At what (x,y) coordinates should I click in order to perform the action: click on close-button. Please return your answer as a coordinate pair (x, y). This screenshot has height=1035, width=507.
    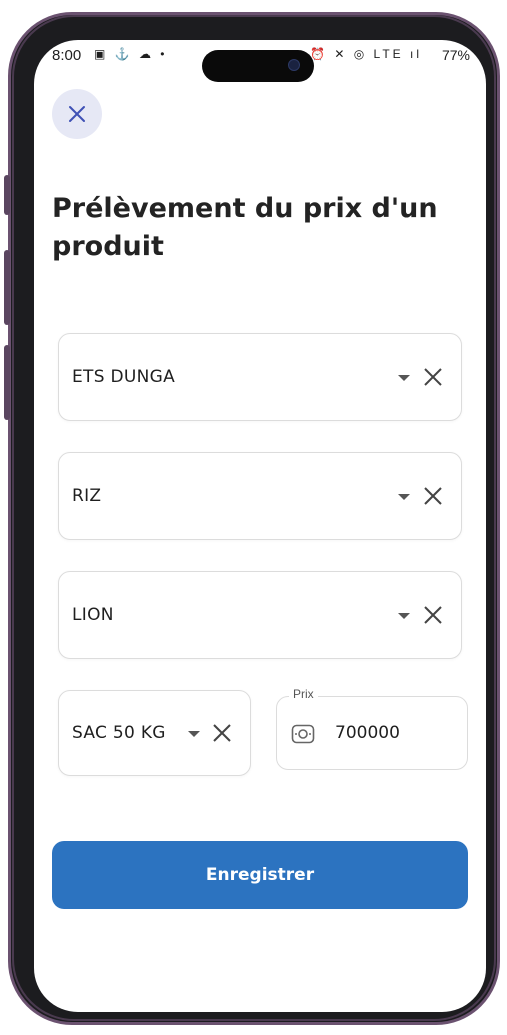
    Looking at the image, I should click on (77, 114).